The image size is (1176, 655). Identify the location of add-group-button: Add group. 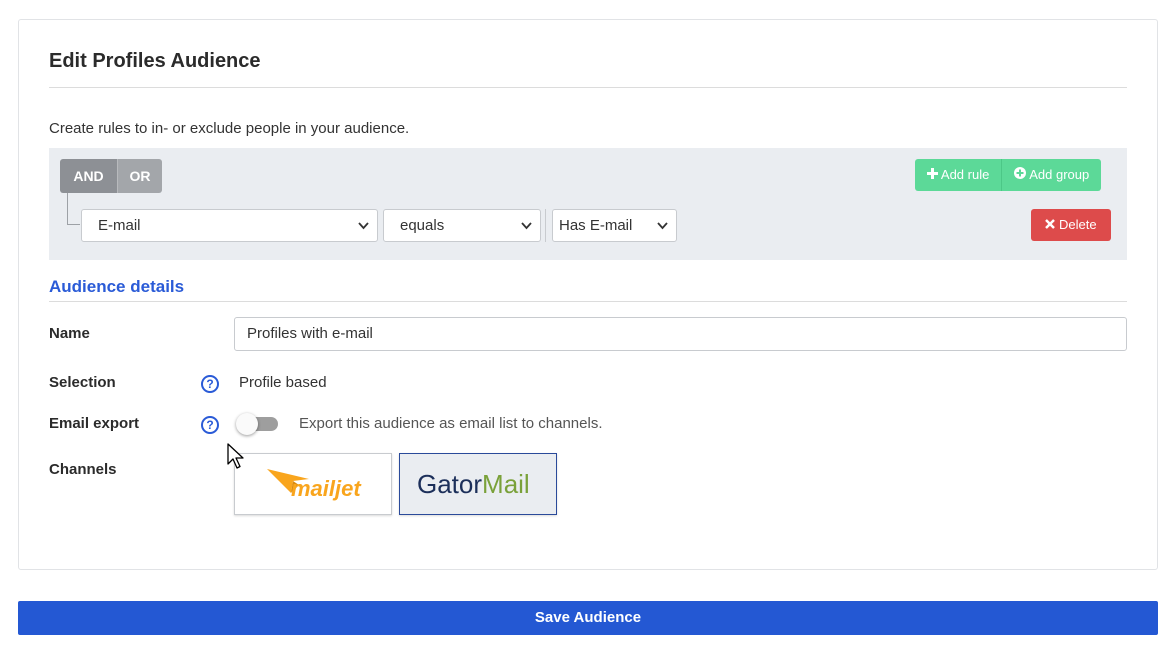
(1051, 175).